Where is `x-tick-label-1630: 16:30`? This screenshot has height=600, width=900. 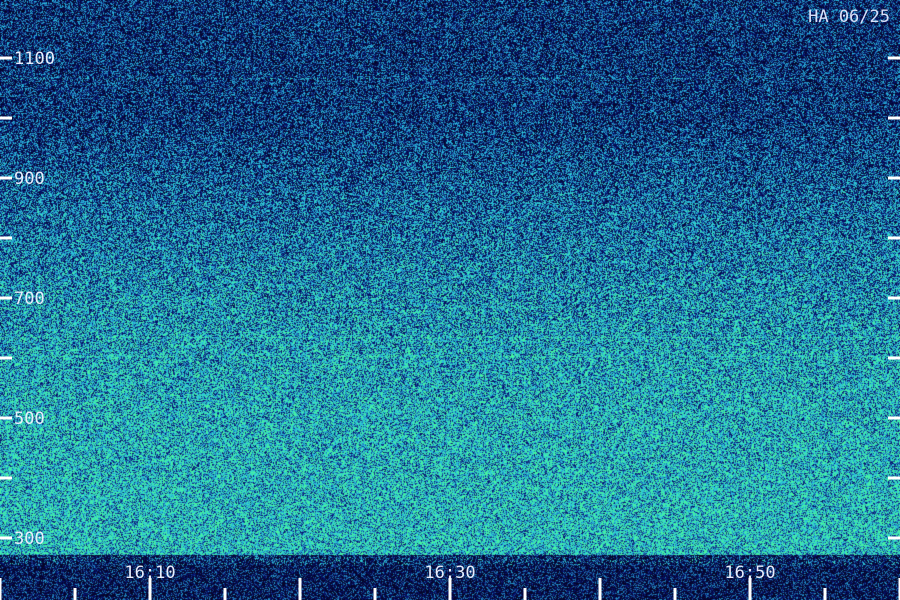 x-tick-label-1630: 16:30 is located at coordinates (449, 573).